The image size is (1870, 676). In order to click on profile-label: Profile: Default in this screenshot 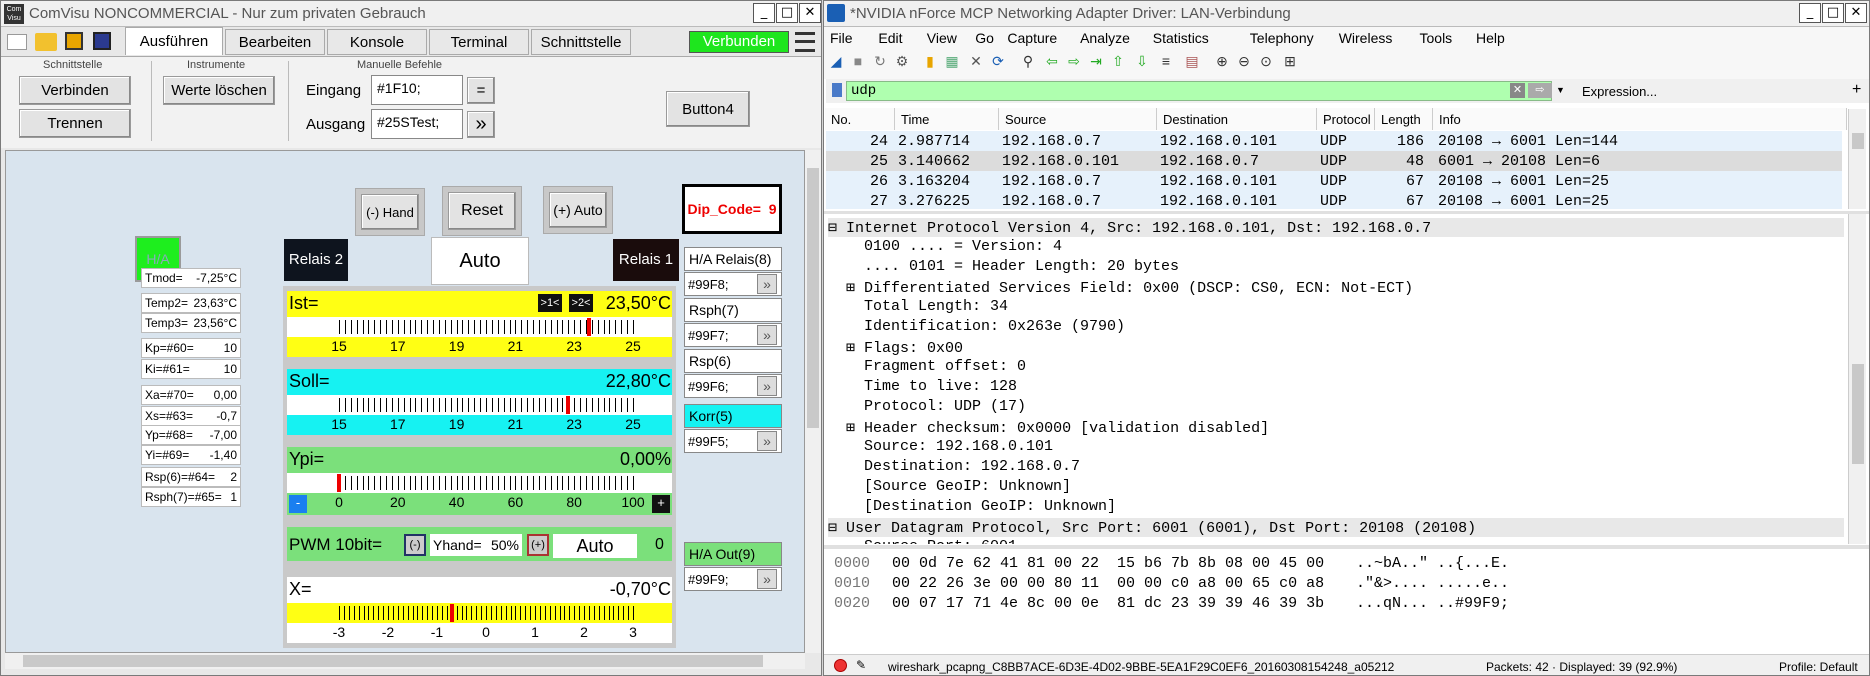, I will do `click(1818, 667)`.